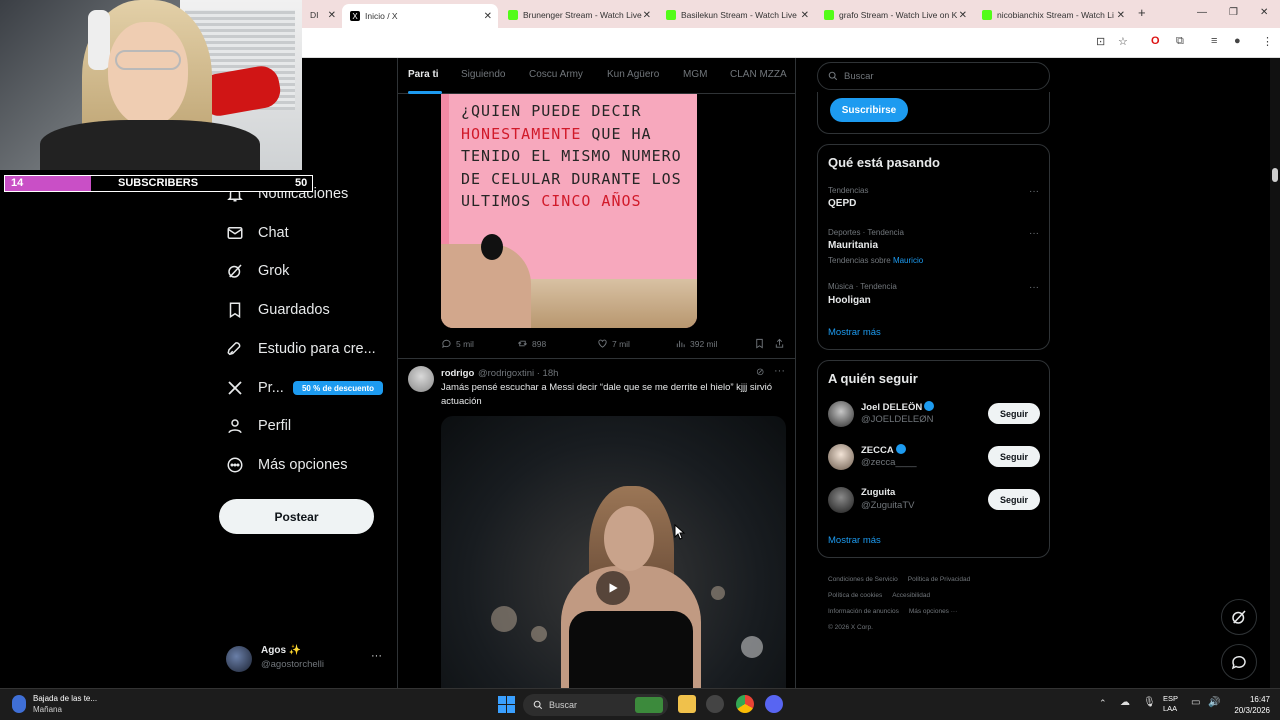 This screenshot has height=720, width=1280. I want to click on volume-icon: 🔊, so click(1214, 702).